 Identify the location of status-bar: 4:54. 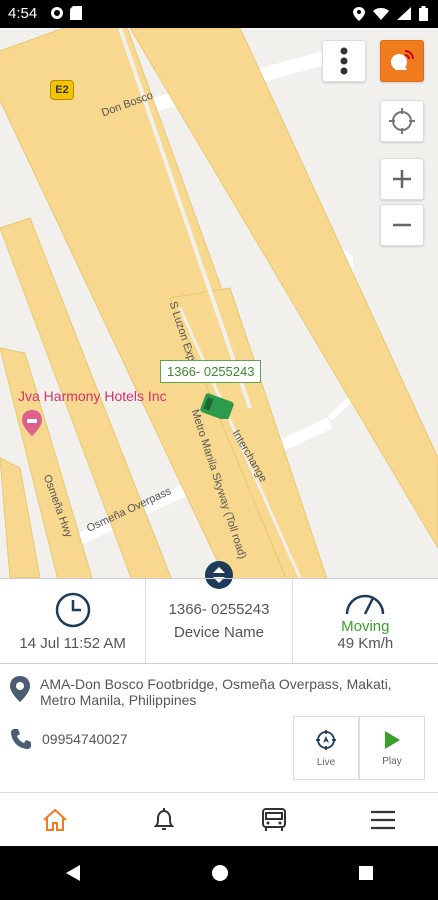
(219, 14).